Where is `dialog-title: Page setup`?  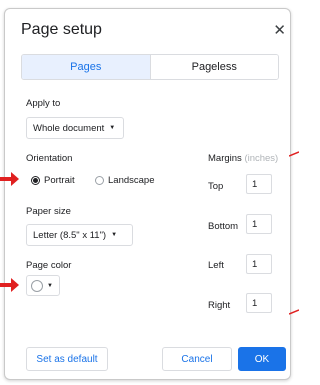 dialog-title: Page setup is located at coordinates (61, 29).